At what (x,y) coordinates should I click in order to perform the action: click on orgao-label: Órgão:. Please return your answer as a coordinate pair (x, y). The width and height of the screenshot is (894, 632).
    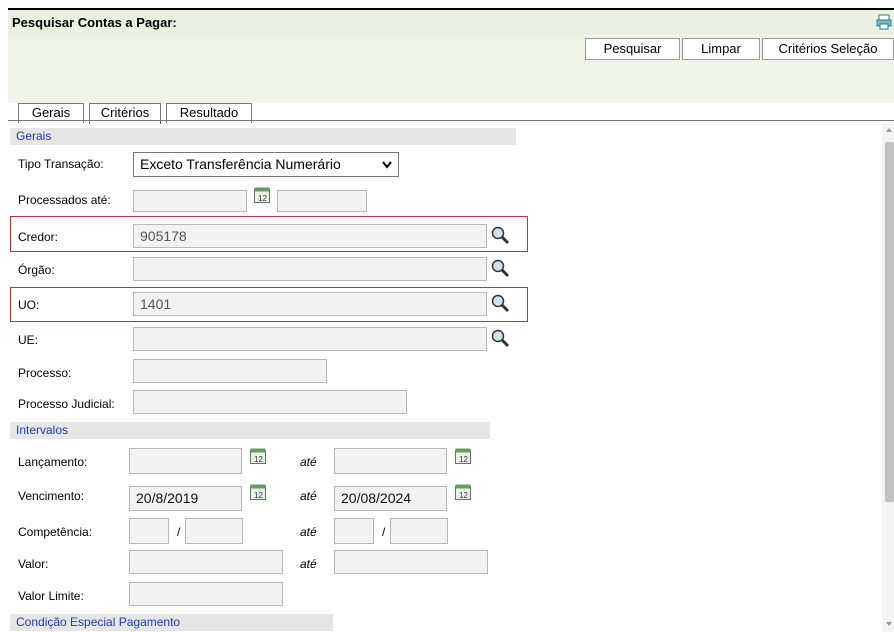
    Looking at the image, I should click on (36, 270).